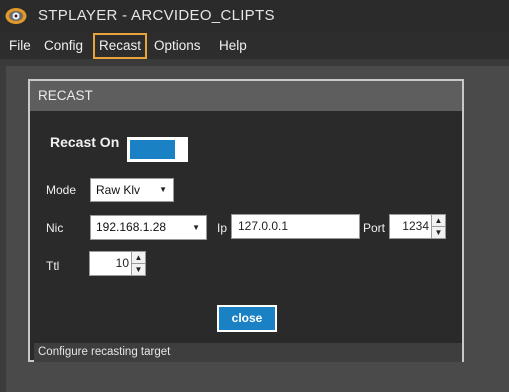 Image resolution: width=509 pixels, height=392 pixels. Describe the element at coordinates (55, 228) in the screenshot. I see `nic-label: Nic` at that location.